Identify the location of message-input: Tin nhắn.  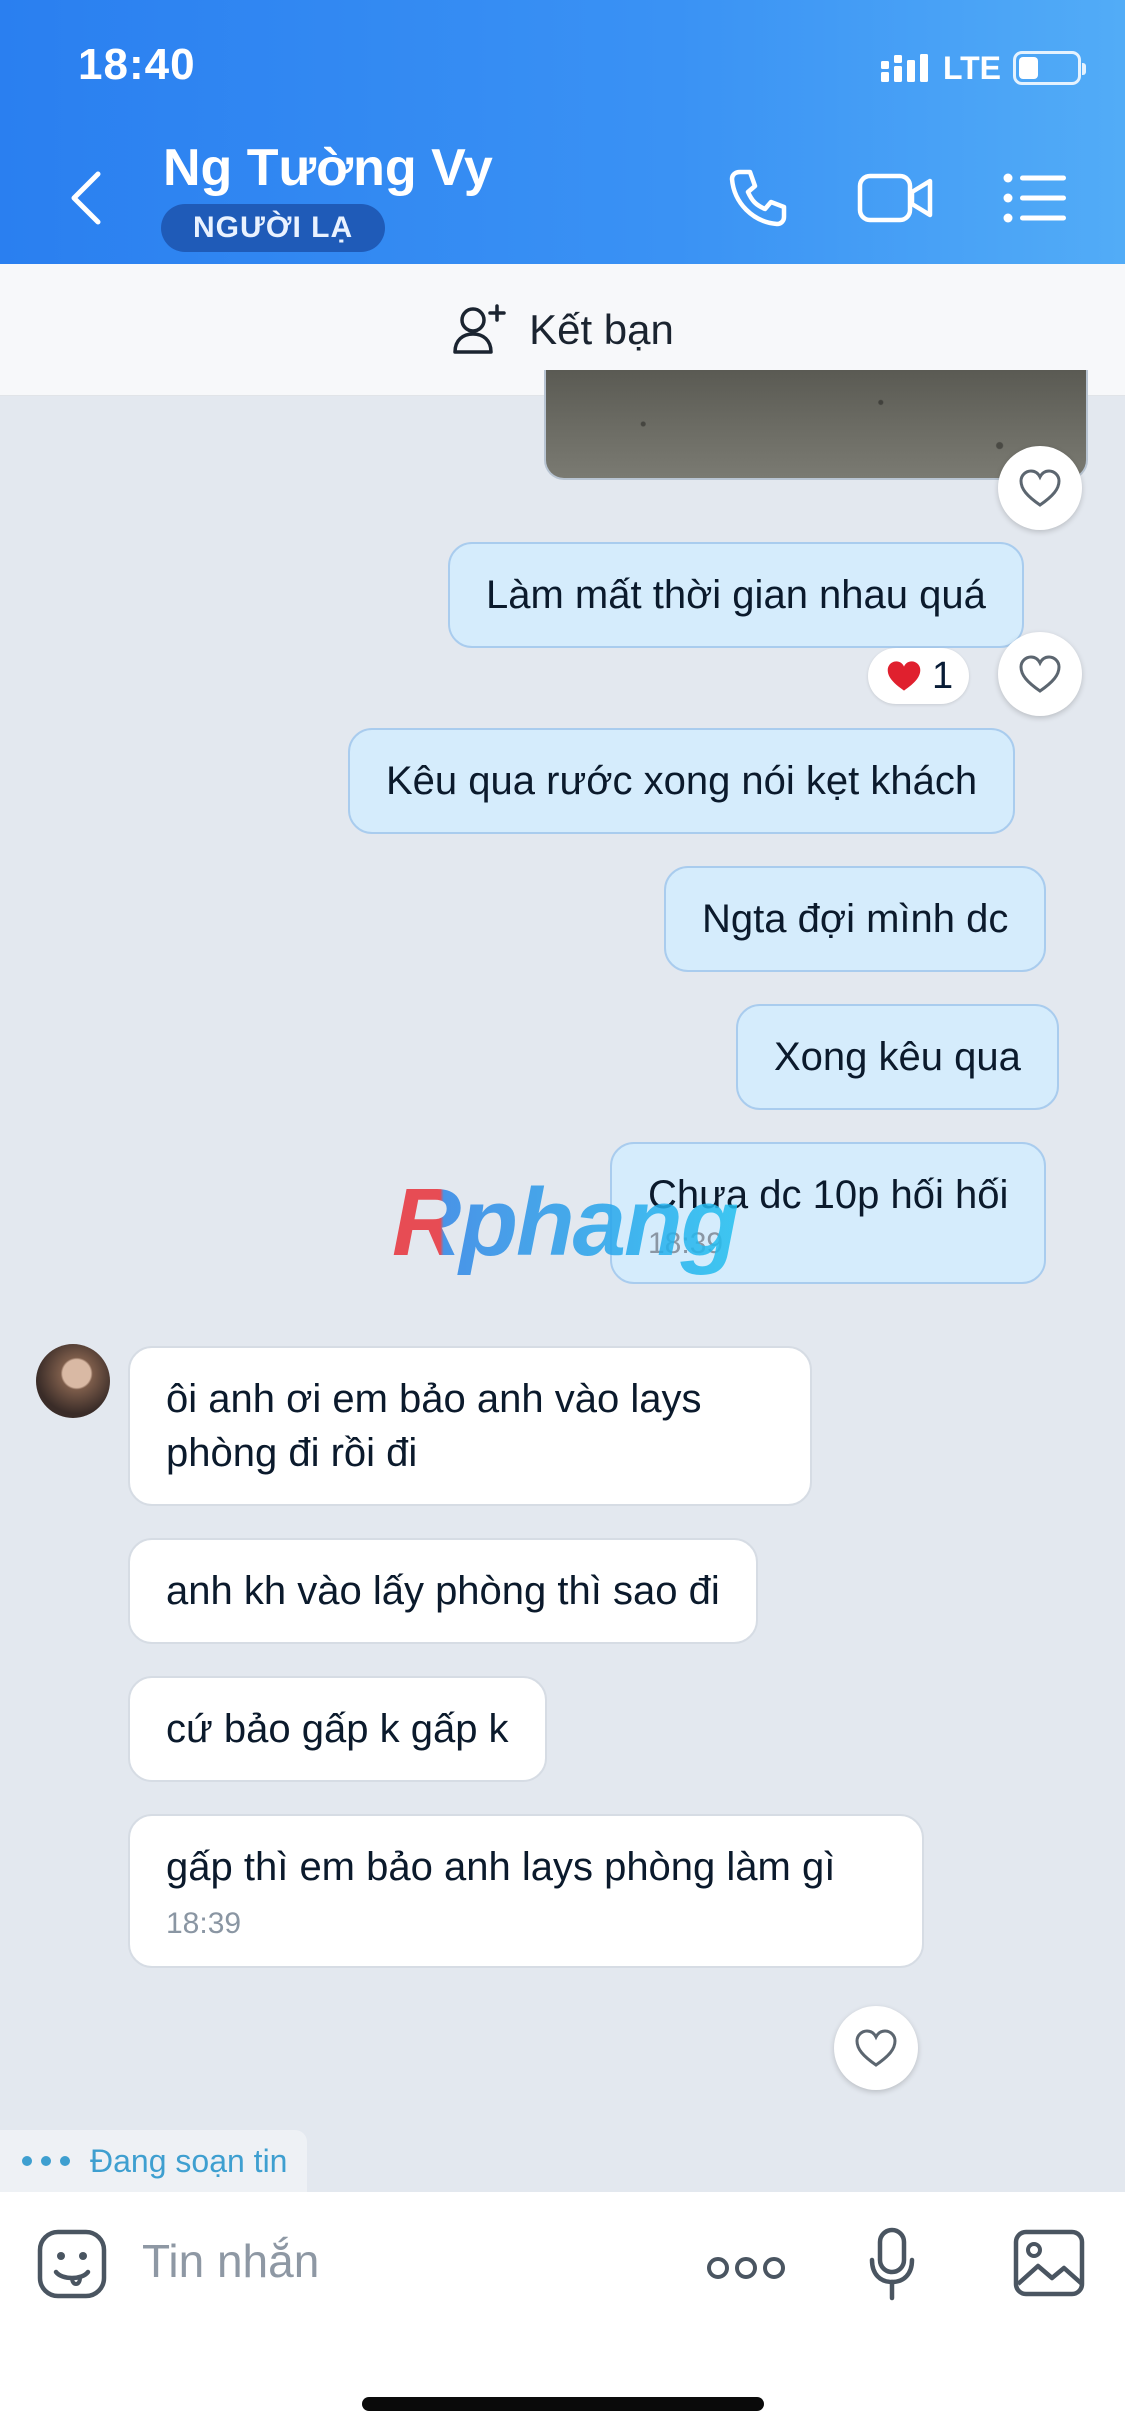
(230, 2261).